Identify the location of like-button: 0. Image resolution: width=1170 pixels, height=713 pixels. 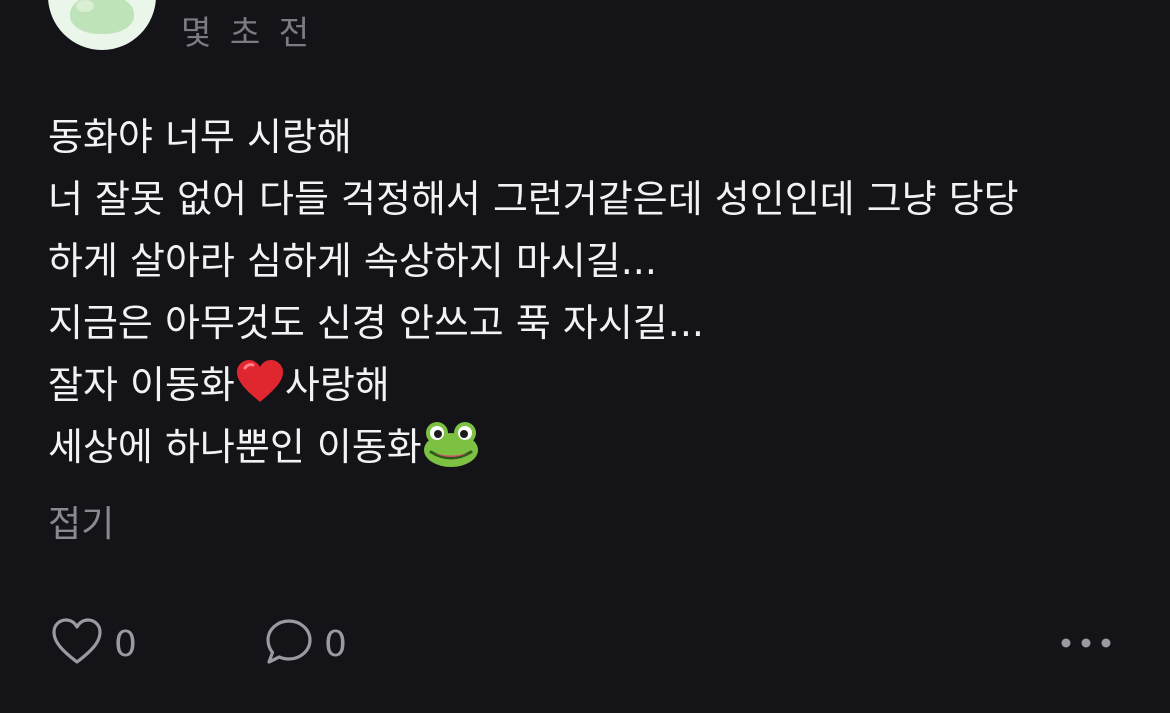
(93, 644).